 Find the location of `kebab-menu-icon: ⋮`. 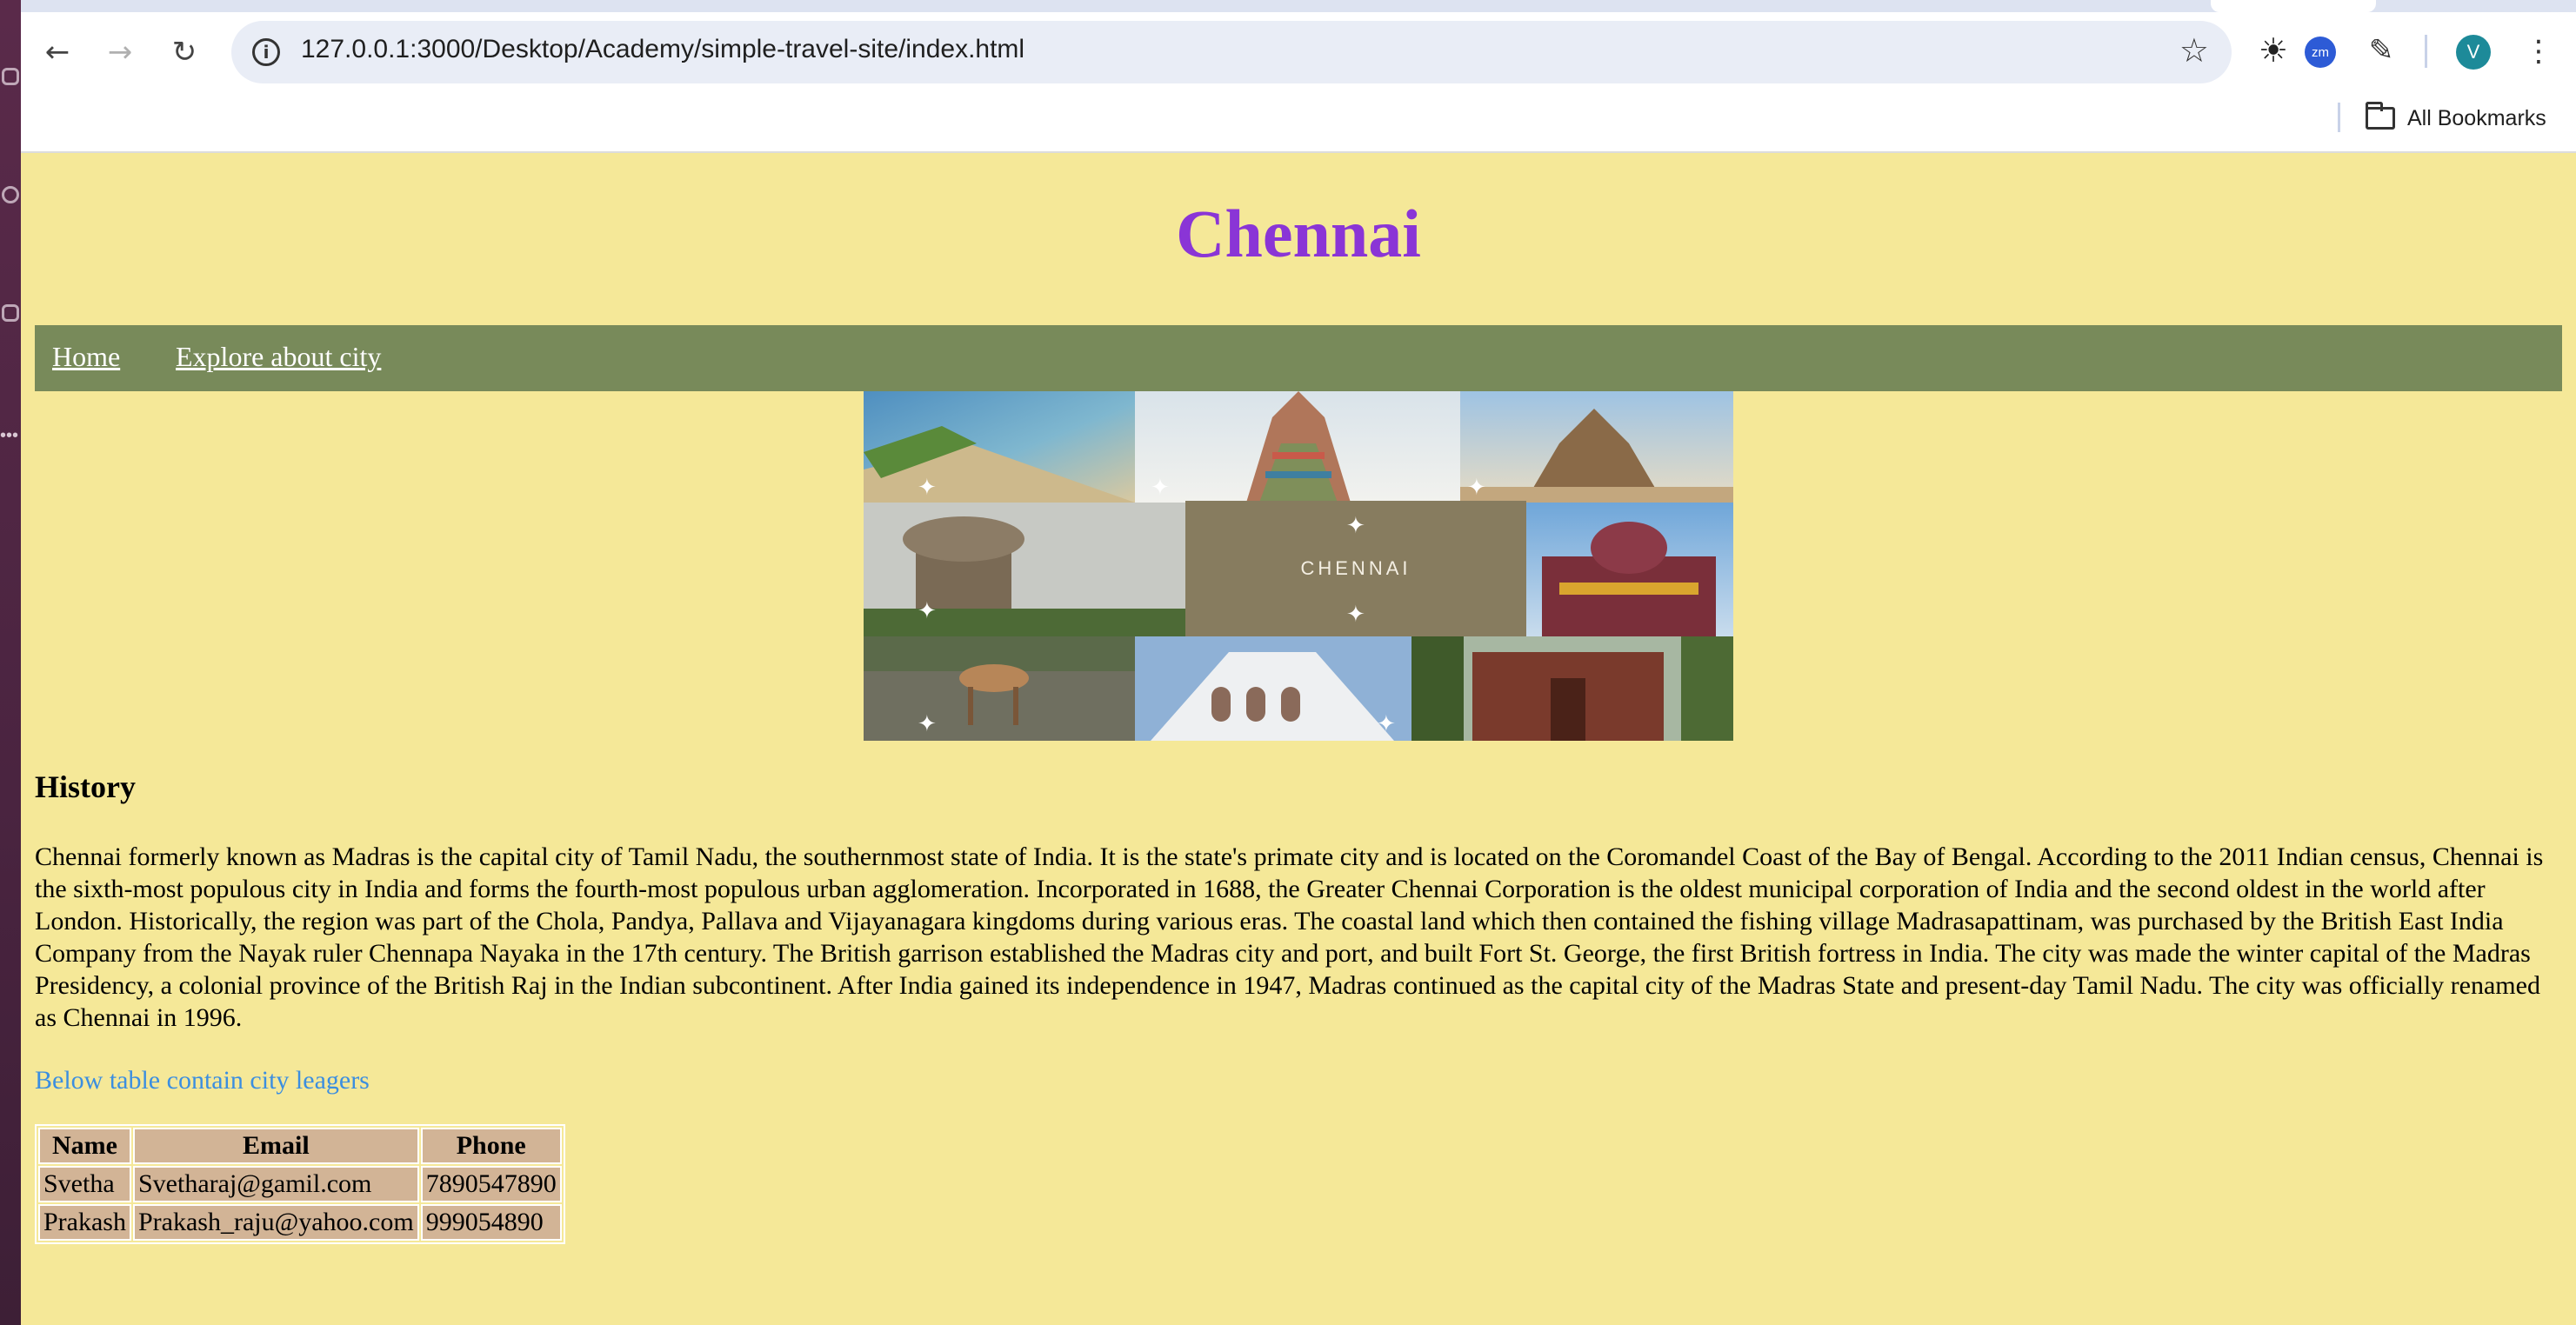

kebab-menu-icon: ⋮ is located at coordinates (2538, 52).